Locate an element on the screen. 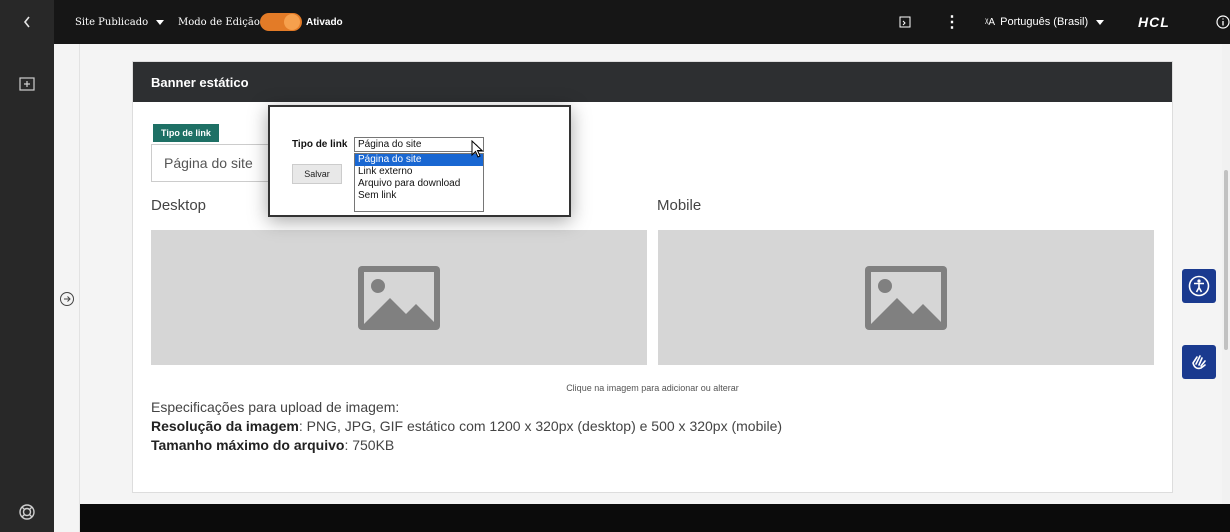 This screenshot has height=532, width=1230. translate-icon: ᵡA is located at coordinates (990, 22).